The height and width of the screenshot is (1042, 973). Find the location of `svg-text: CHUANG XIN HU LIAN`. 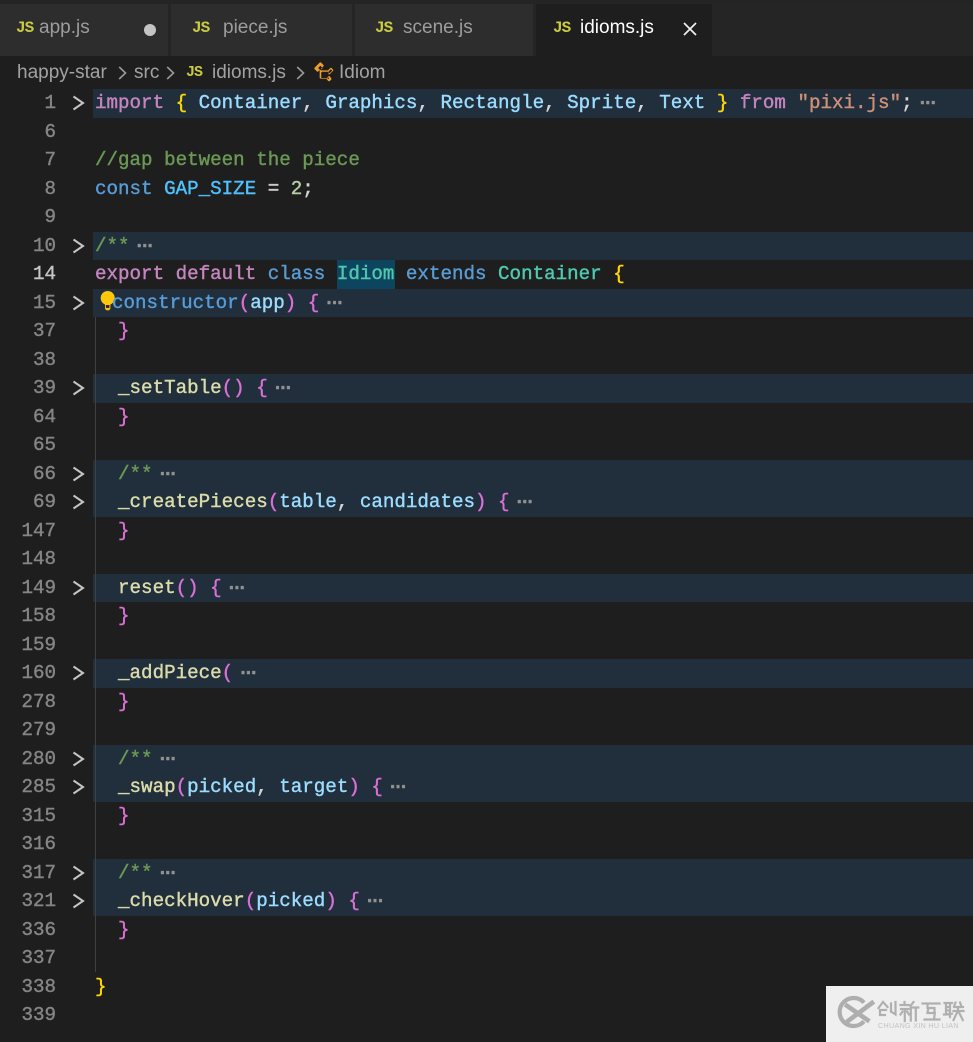

svg-text: CHUANG XIN HU LIAN is located at coordinates (918, 1025).